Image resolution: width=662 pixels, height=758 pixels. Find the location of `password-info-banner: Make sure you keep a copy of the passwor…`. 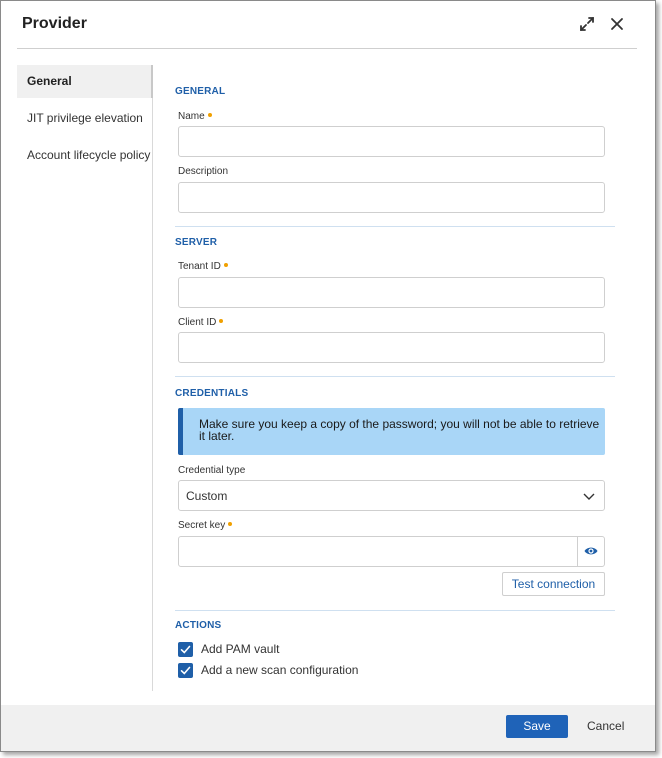

password-info-banner: Make sure you keep a copy of the passwor… is located at coordinates (391, 431).